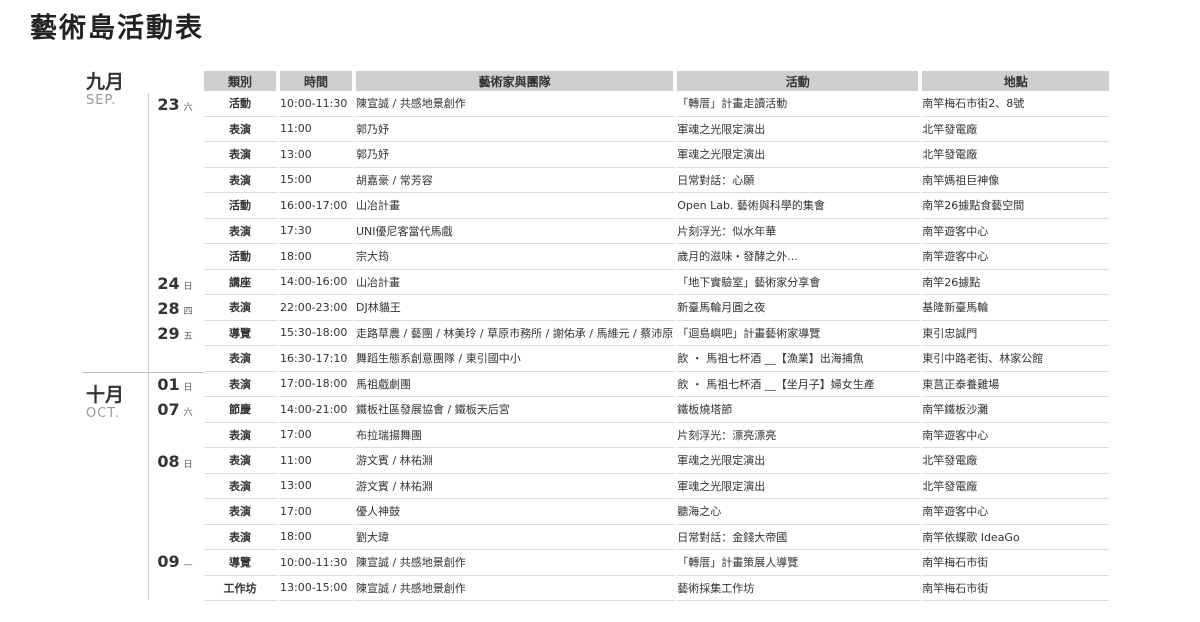 The height and width of the screenshot is (622, 1200). Describe the element at coordinates (1016, 333) in the screenshot. I see `place-cell: 東引忠誠門` at that location.